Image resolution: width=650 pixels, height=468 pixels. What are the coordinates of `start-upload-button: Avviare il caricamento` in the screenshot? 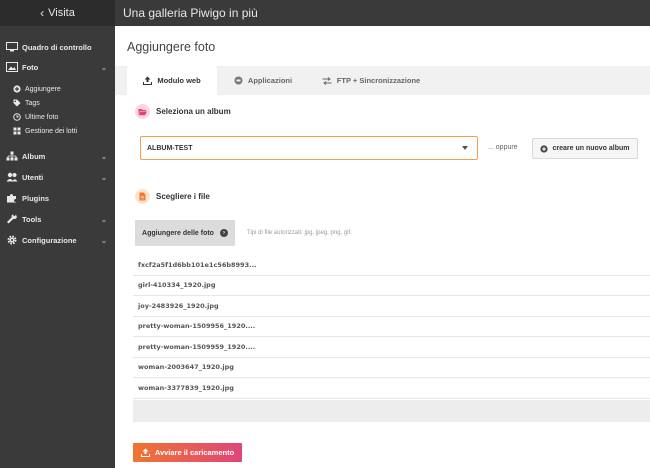 It's located at (187, 452).